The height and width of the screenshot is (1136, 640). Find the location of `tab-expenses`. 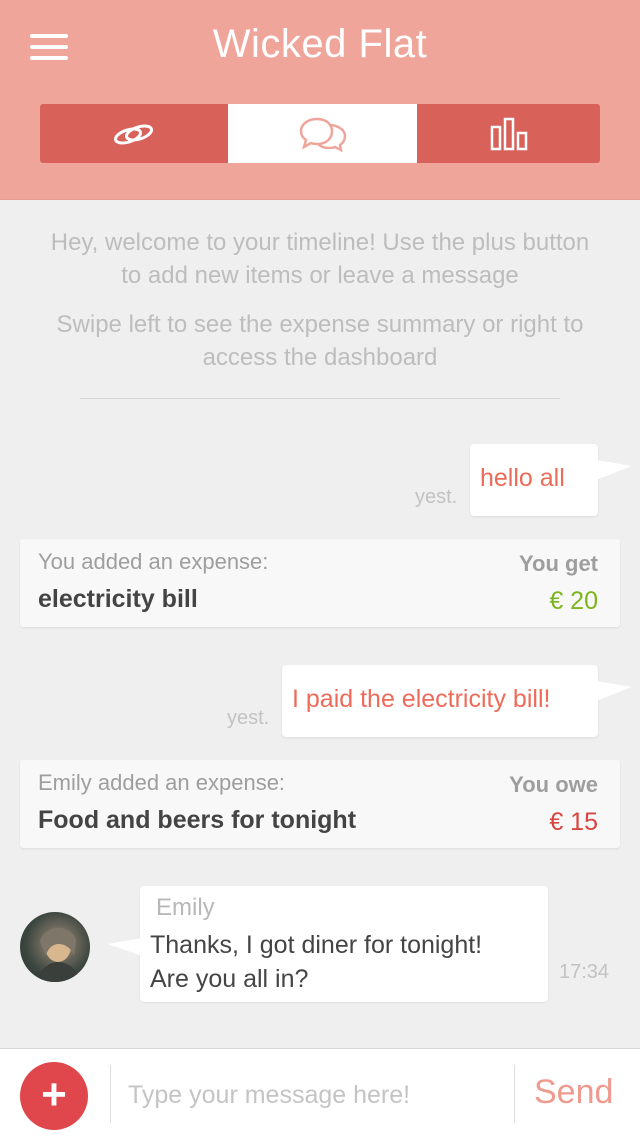

tab-expenses is located at coordinates (134, 133).